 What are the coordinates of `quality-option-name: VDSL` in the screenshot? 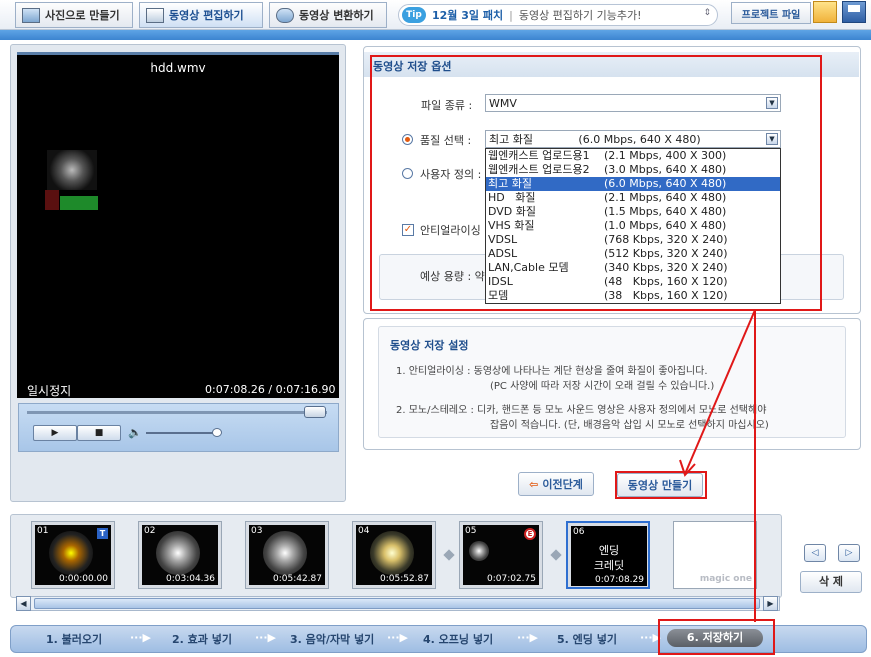 It's located at (503, 239).